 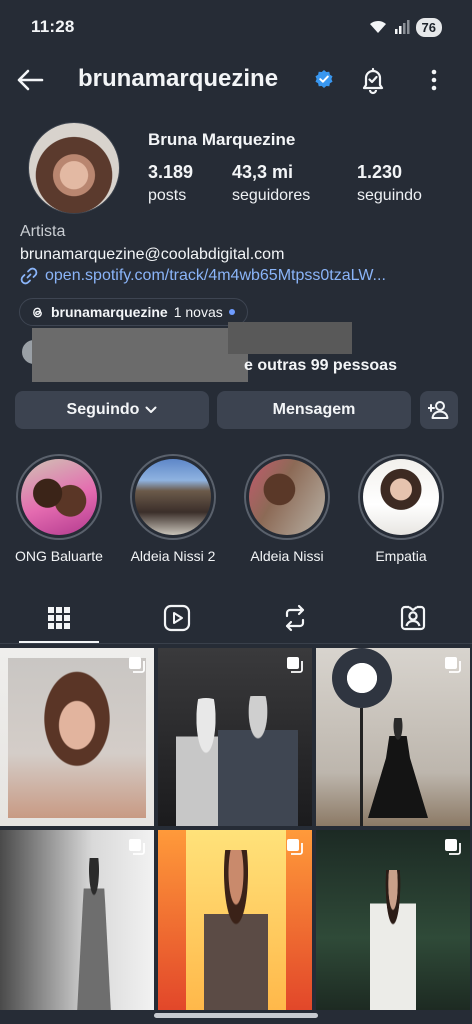 I want to click on profile-header: brunamarquezine, so click(x=236, y=79).